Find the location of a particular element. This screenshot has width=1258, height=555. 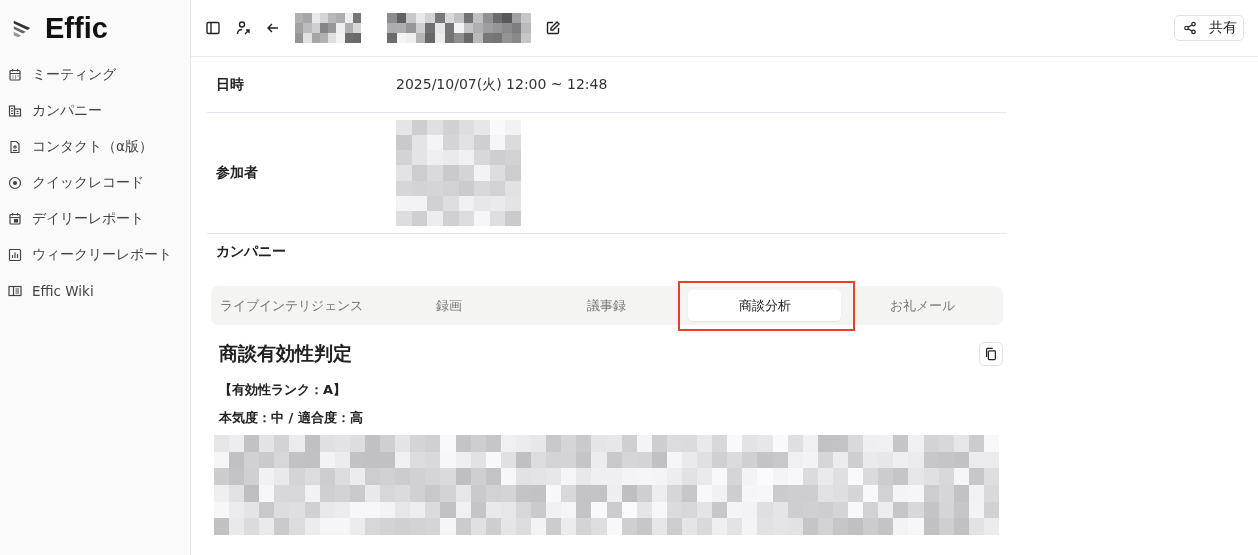

field-label: カンパニー is located at coordinates (251, 252).